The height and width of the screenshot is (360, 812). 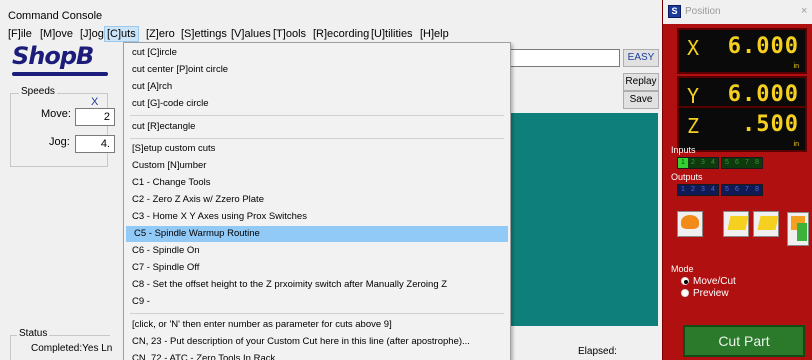 What do you see at coordinates (693, 163) in the screenshot?
I see `input-led: 2` at bounding box center [693, 163].